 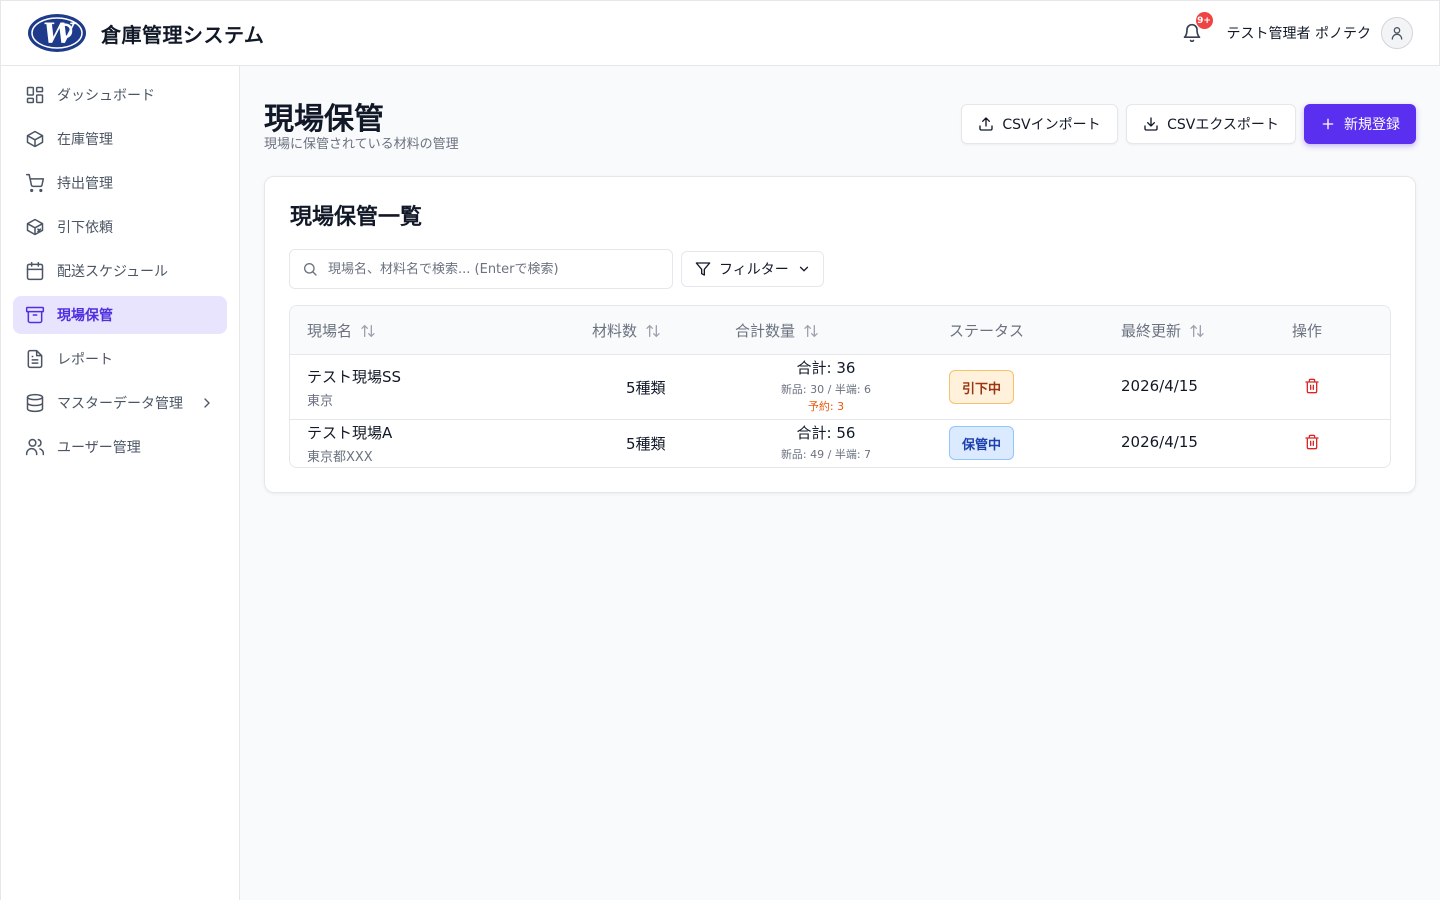 I want to click on archive-icon, so click(x=35, y=315).